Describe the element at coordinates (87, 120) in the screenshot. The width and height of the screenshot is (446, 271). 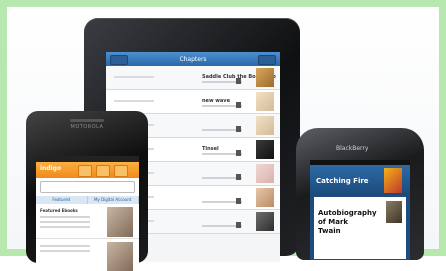
I see `phone-speaker` at that location.